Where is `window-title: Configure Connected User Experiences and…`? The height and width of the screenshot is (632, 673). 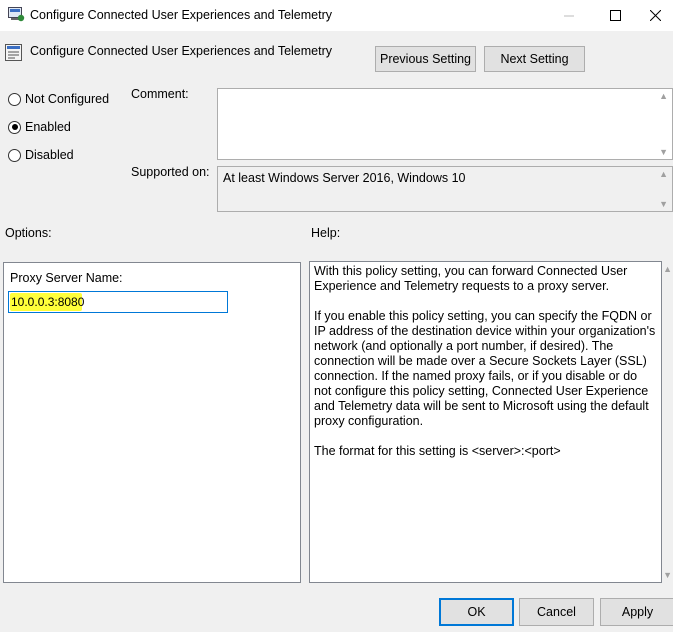 window-title: Configure Connected User Experiences and… is located at coordinates (181, 15).